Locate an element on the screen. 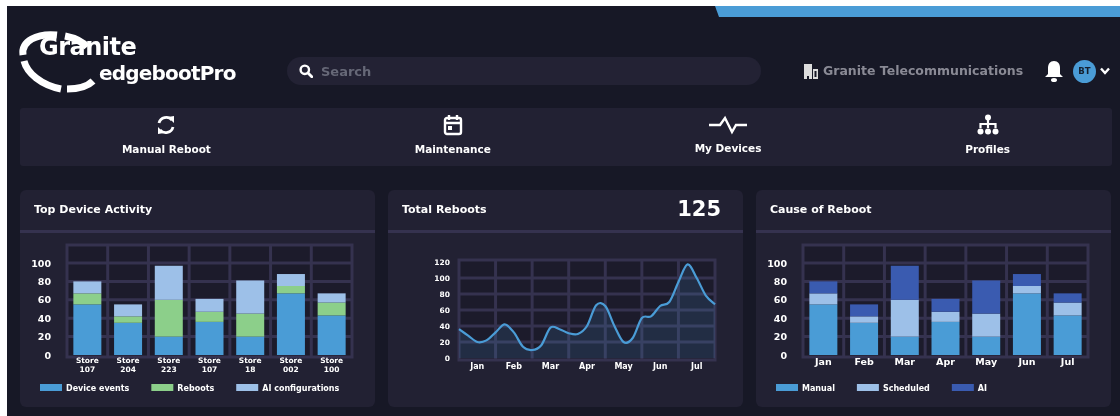  pulse-icon is located at coordinates (728, 125).